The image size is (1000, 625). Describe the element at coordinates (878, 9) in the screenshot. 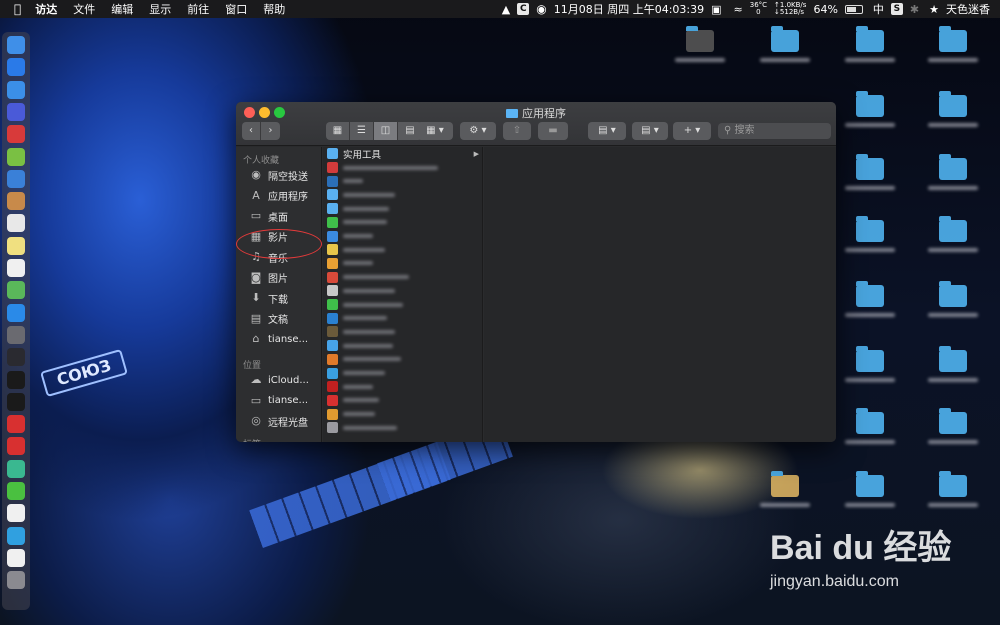

I see `input-method: 中` at that location.